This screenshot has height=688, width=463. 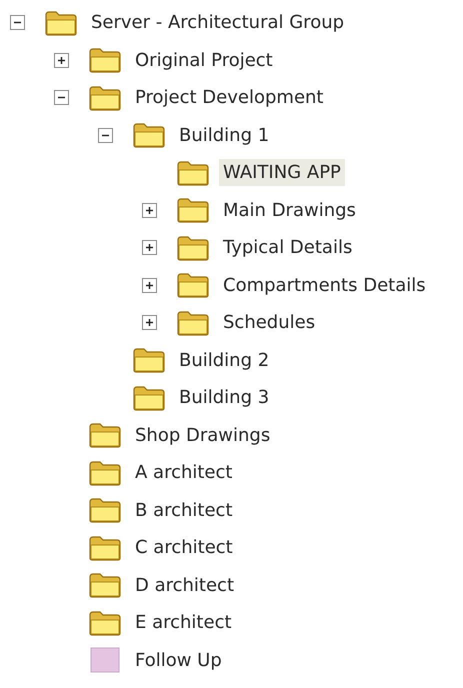 What do you see at coordinates (183, 510) in the screenshot?
I see `tree-item: B architect` at bounding box center [183, 510].